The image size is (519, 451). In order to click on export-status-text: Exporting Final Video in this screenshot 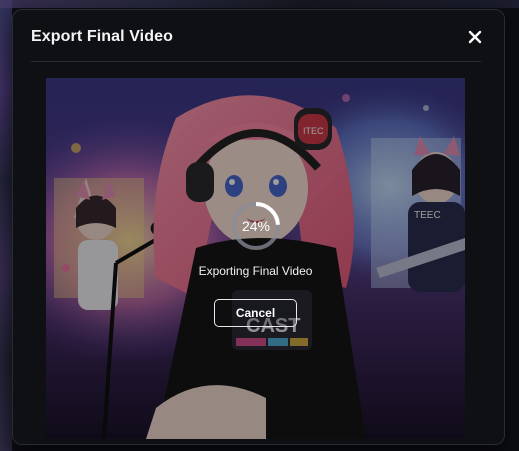, I will do `click(255, 271)`.